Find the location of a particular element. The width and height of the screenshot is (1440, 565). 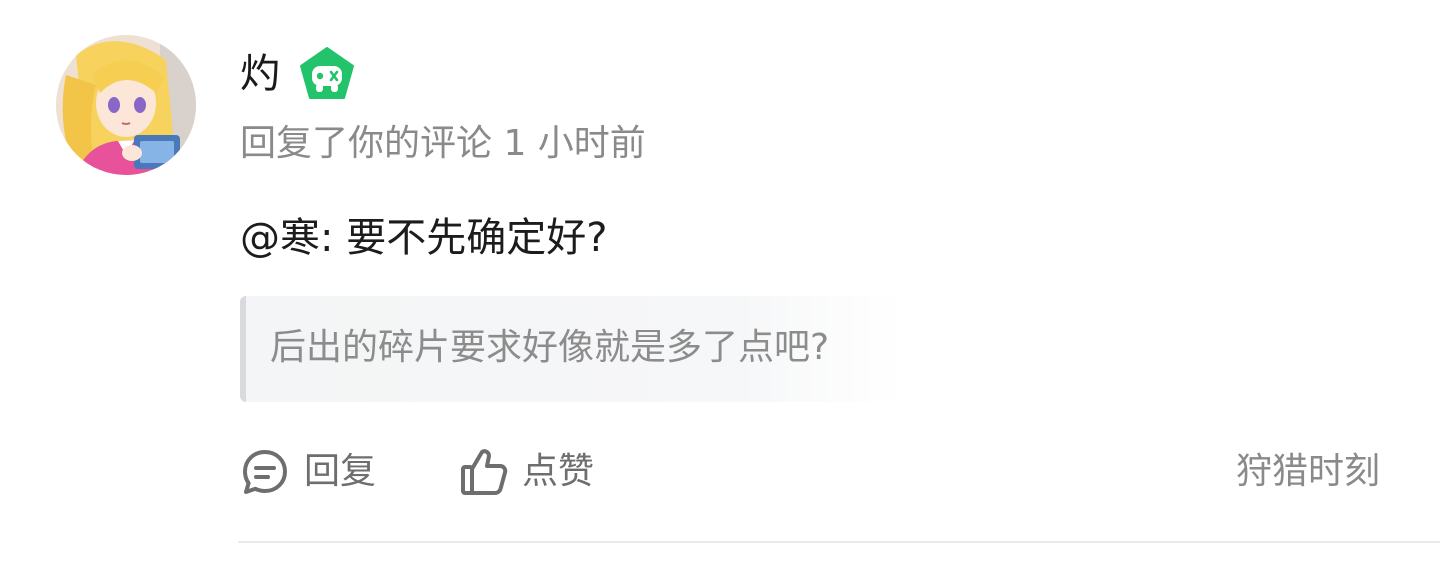

action-bar: 回复 点赞 is located at coordinates (820, 472).